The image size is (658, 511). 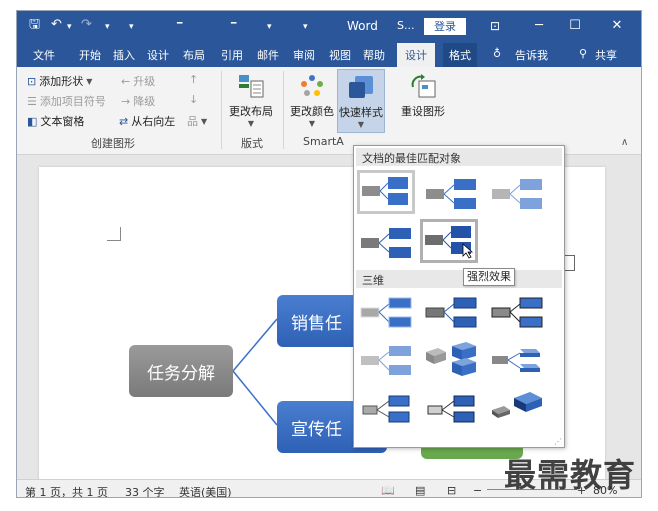 What do you see at coordinates (145, 490) in the screenshot?
I see `word-count-status: 33 个字` at bounding box center [145, 490].